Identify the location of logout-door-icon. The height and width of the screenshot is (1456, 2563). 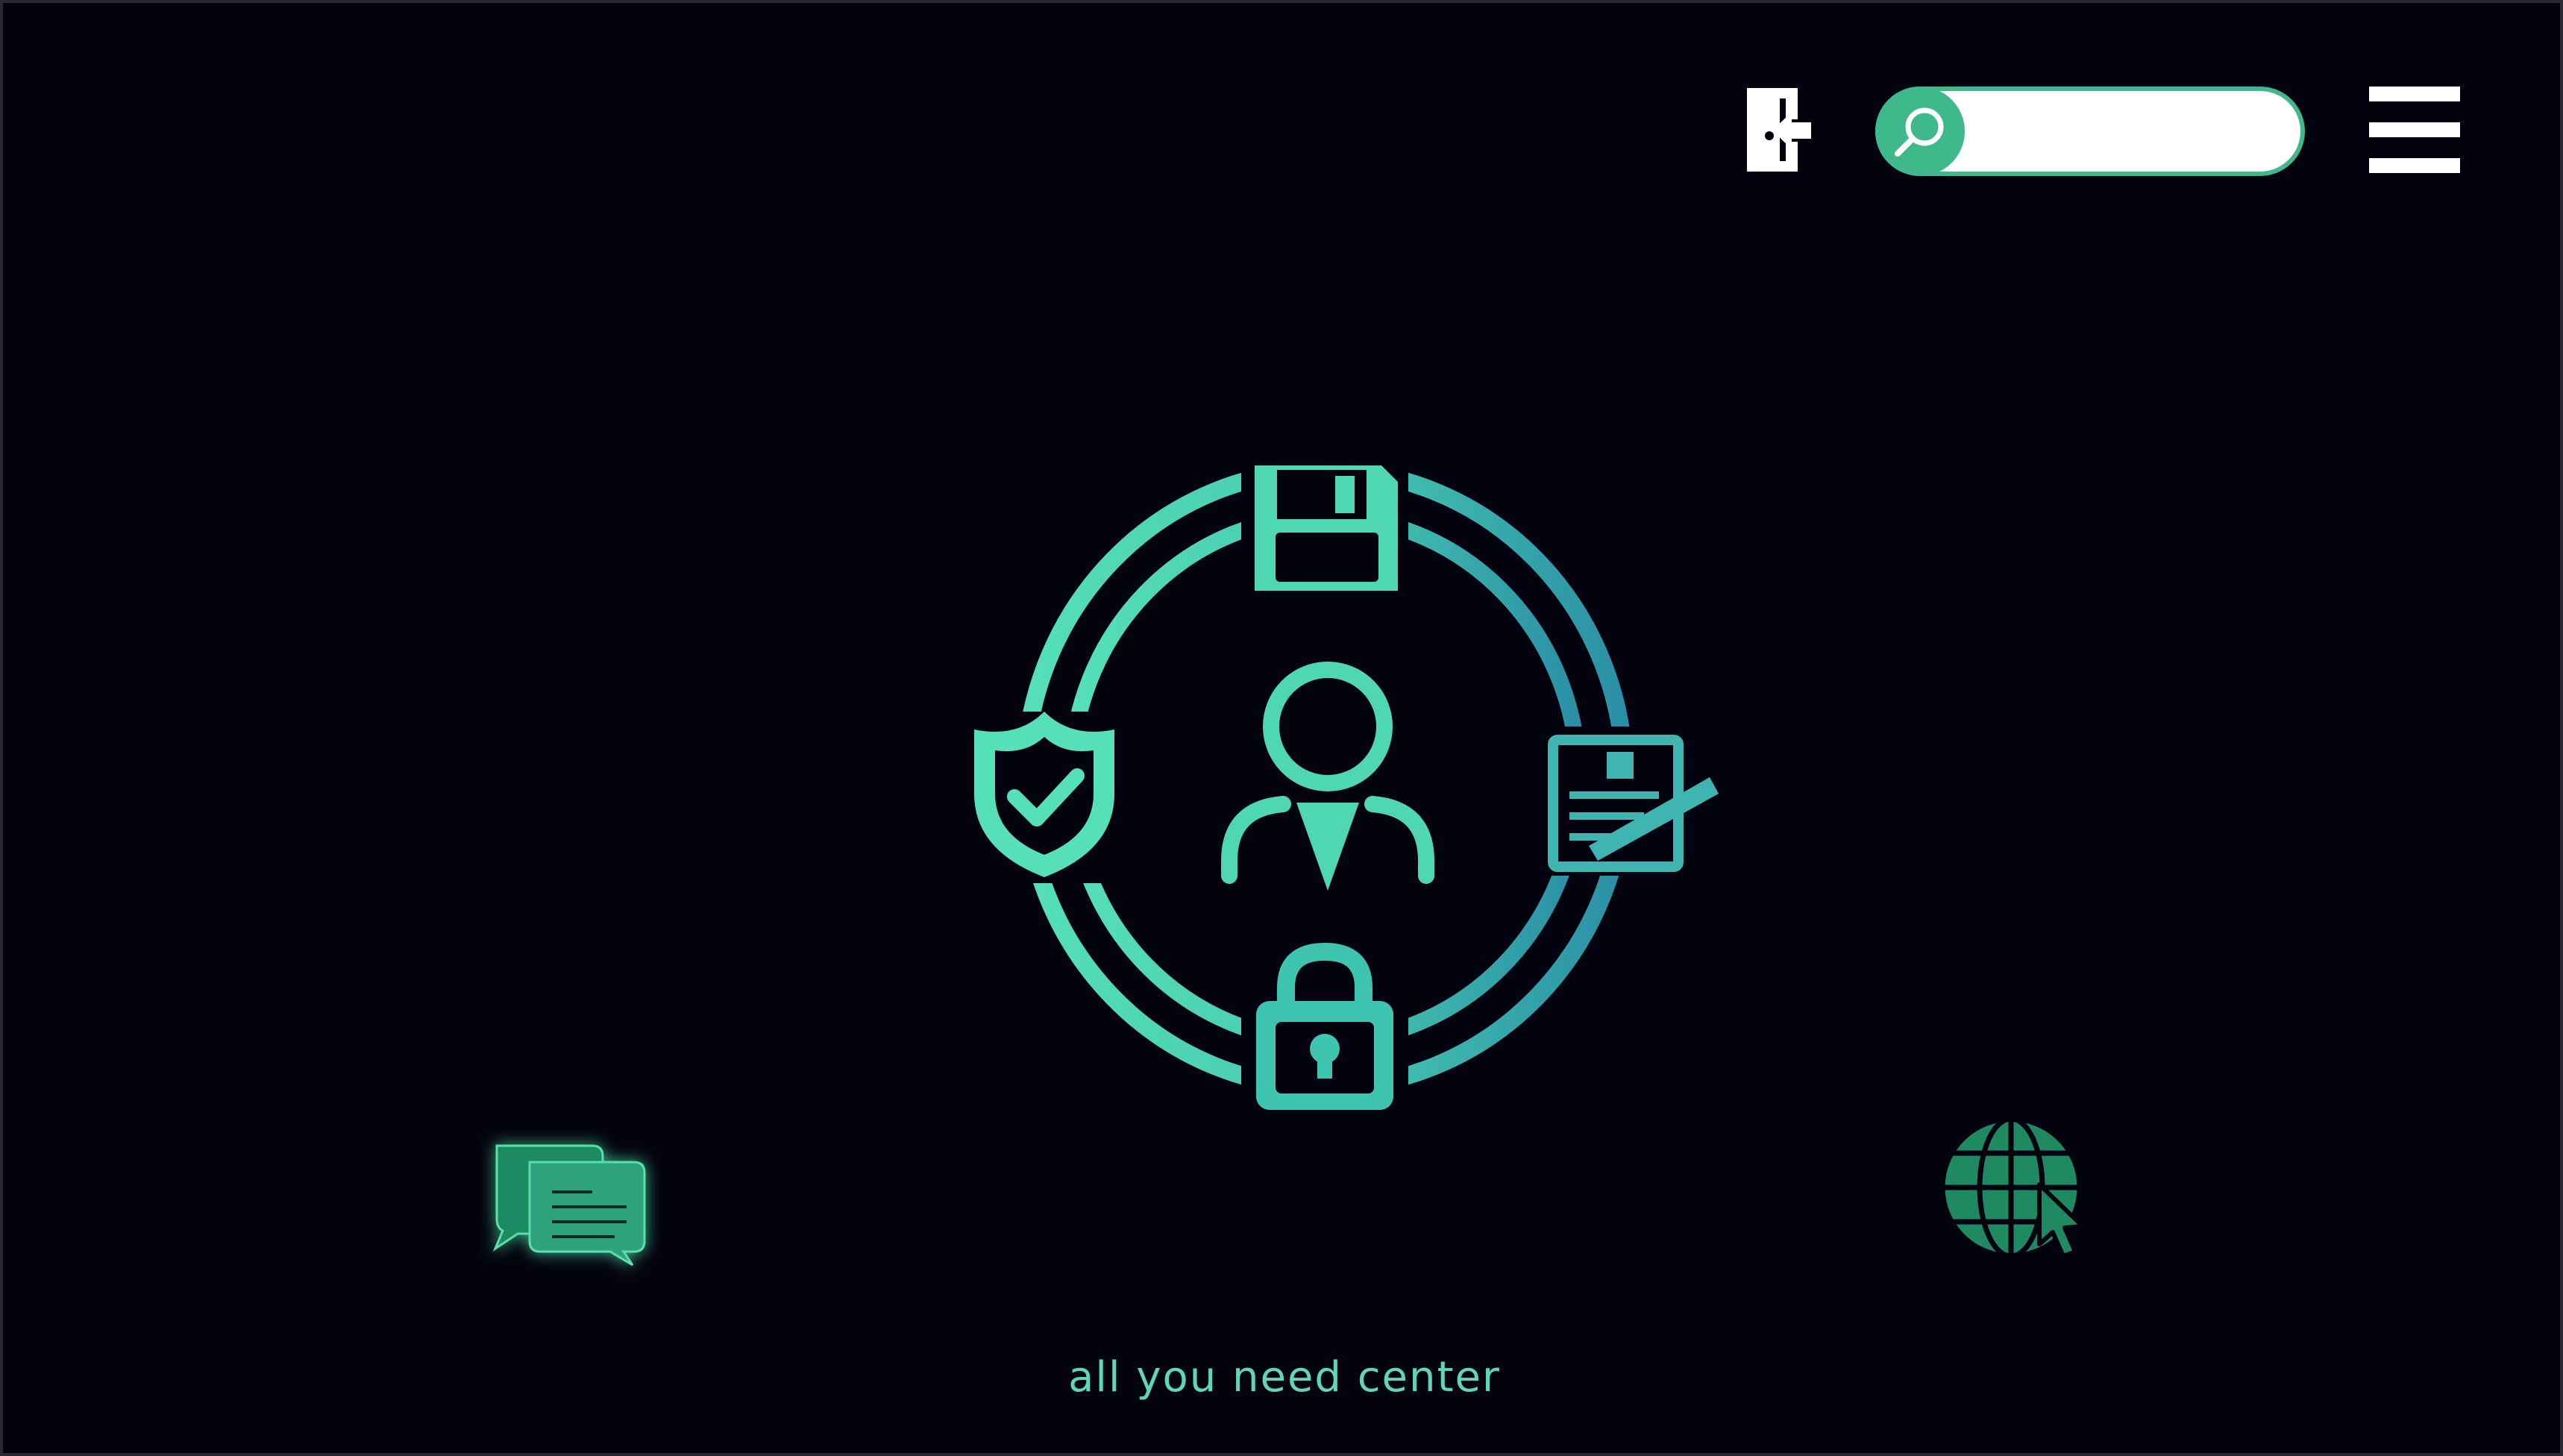
(1779, 130).